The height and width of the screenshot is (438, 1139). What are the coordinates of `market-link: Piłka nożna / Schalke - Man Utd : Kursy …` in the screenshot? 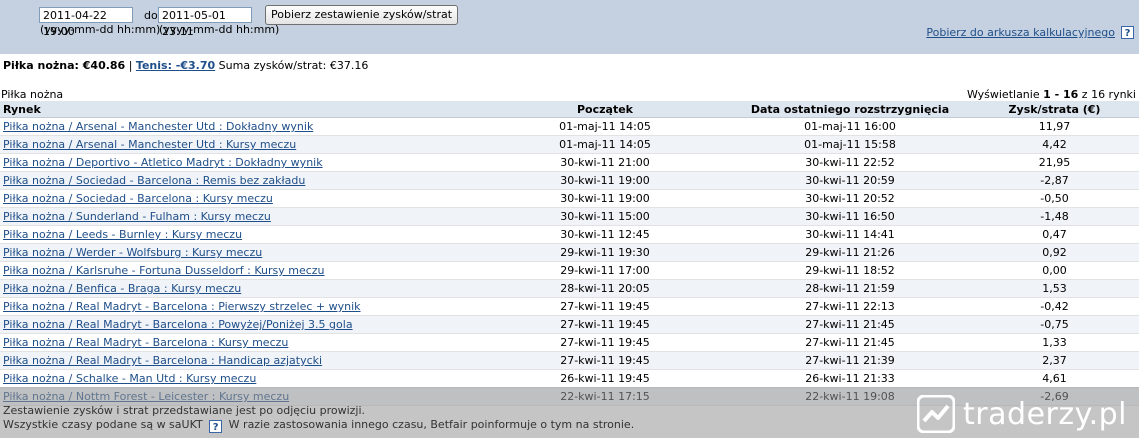 It's located at (129, 378).